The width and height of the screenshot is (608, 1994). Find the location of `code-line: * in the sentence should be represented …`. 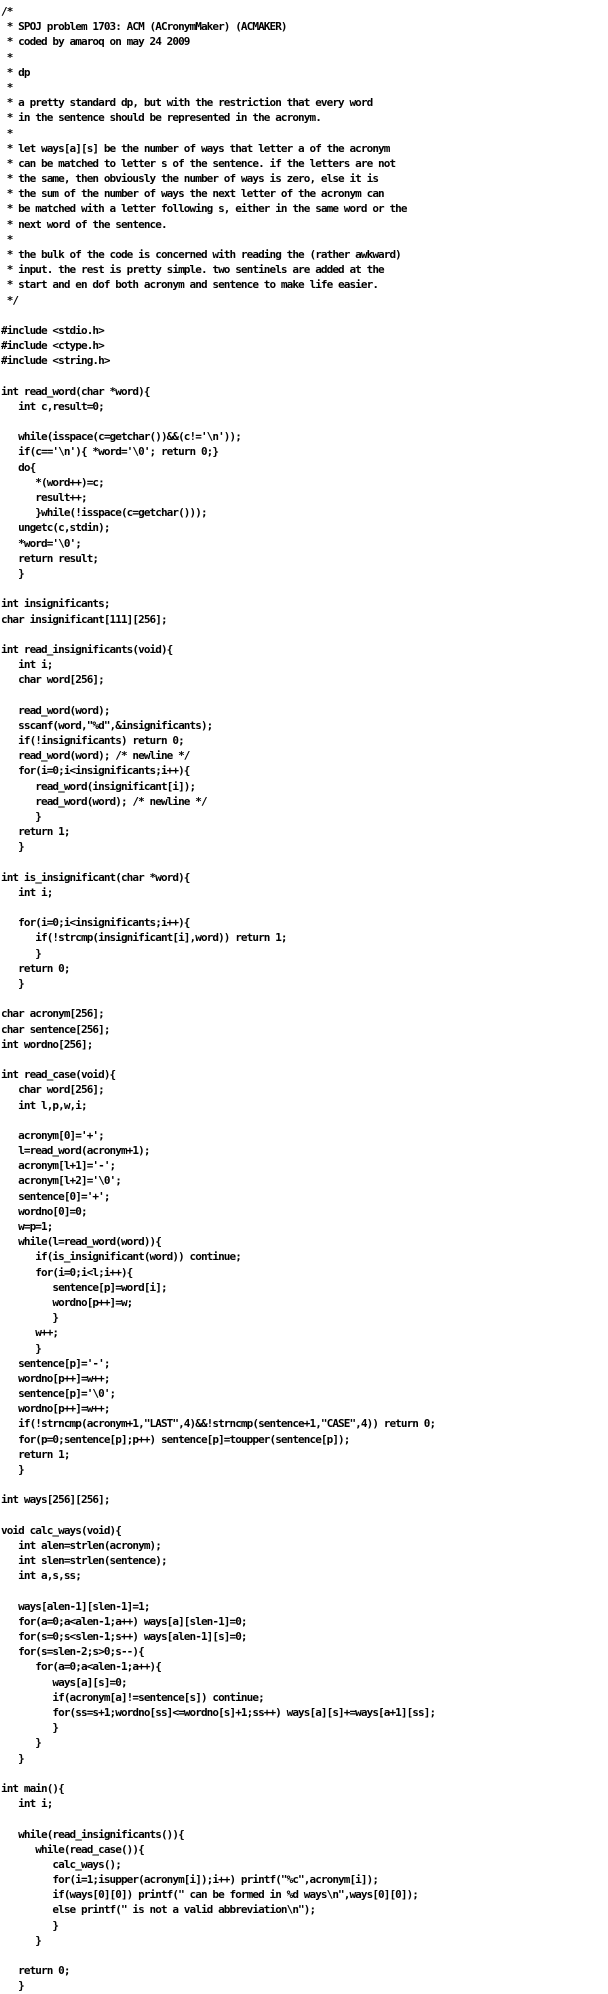

code-line: * in the sentence should be represented … is located at coordinates (161, 118).